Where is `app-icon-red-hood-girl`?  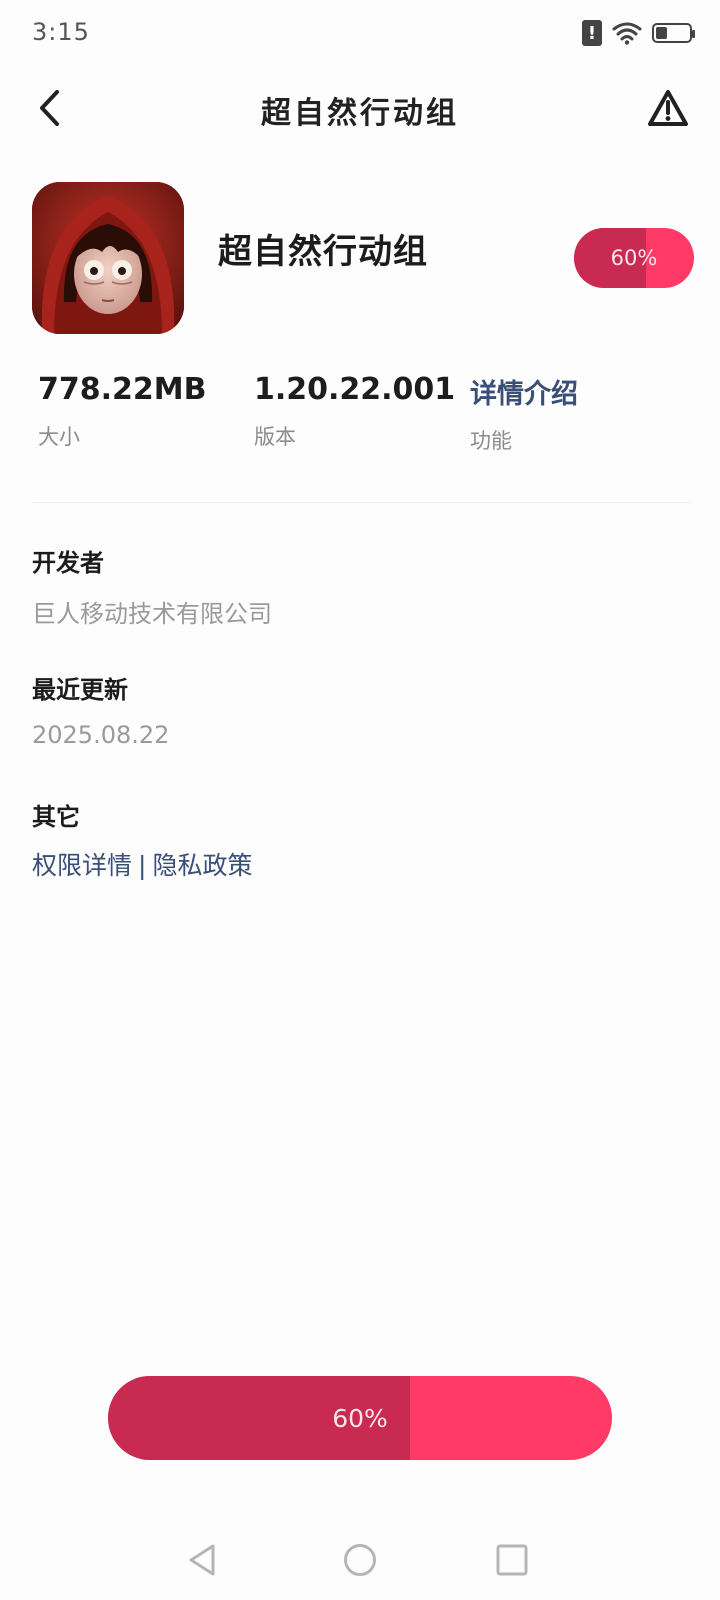
app-icon-red-hood-girl is located at coordinates (108, 258).